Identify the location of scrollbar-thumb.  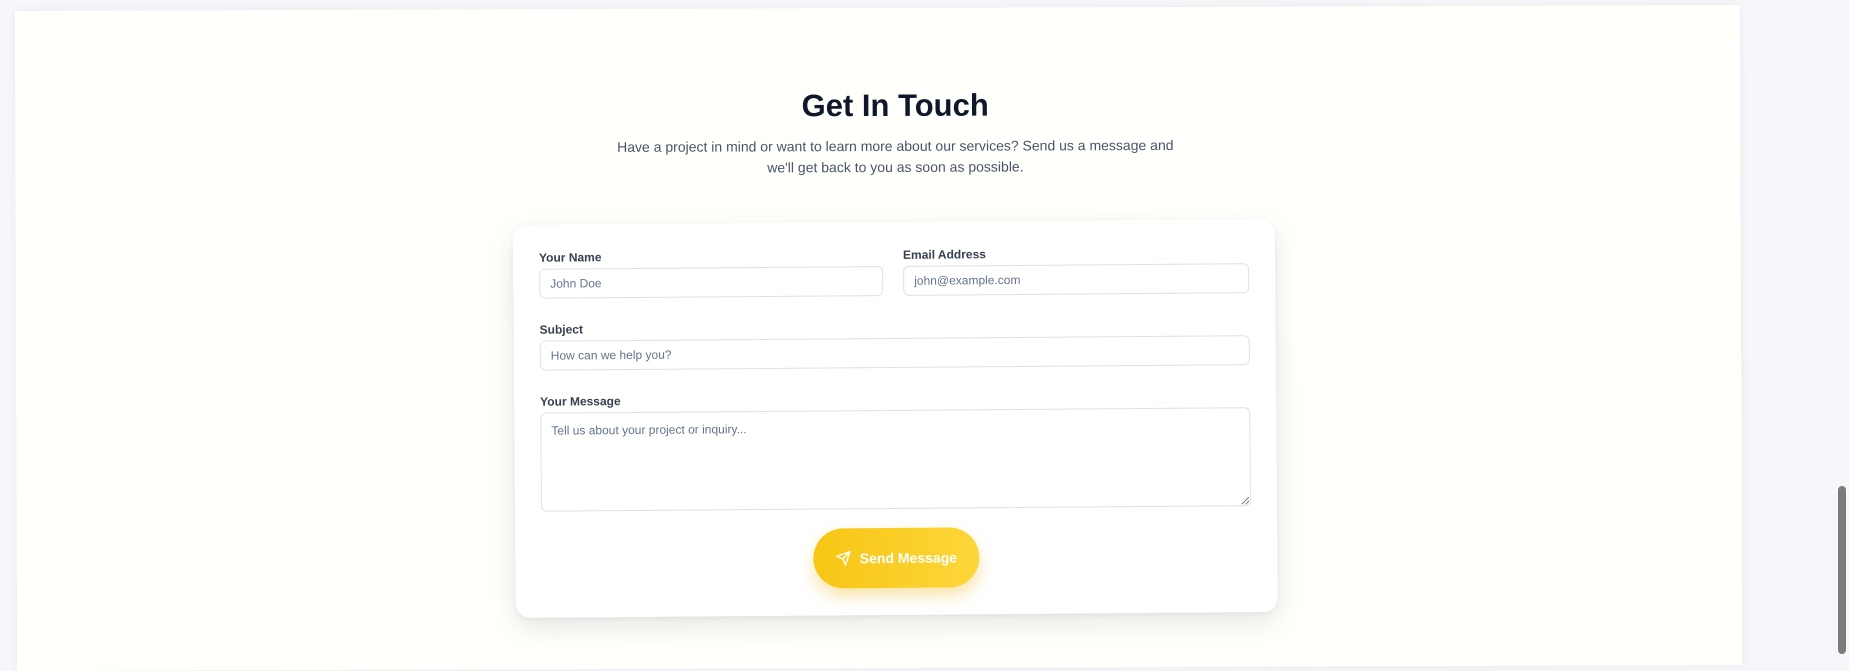
(1842, 570).